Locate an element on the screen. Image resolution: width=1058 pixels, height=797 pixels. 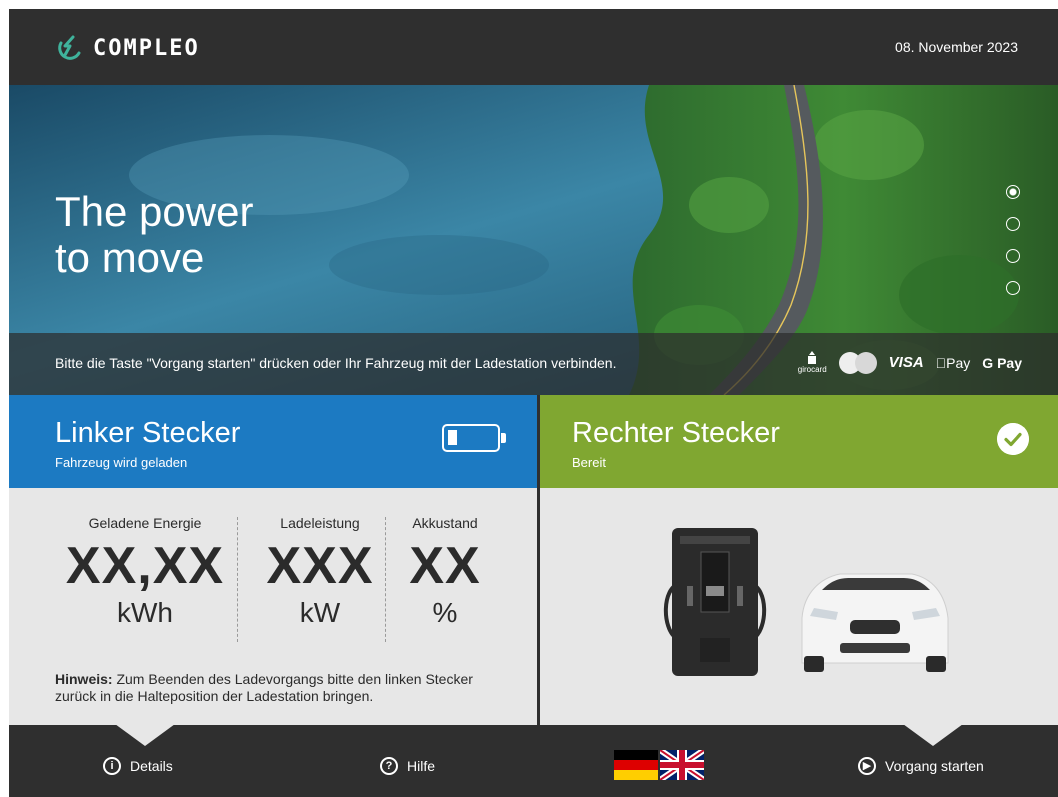
google-pay-logo: G Pay is located at coordinates (1002, 362).